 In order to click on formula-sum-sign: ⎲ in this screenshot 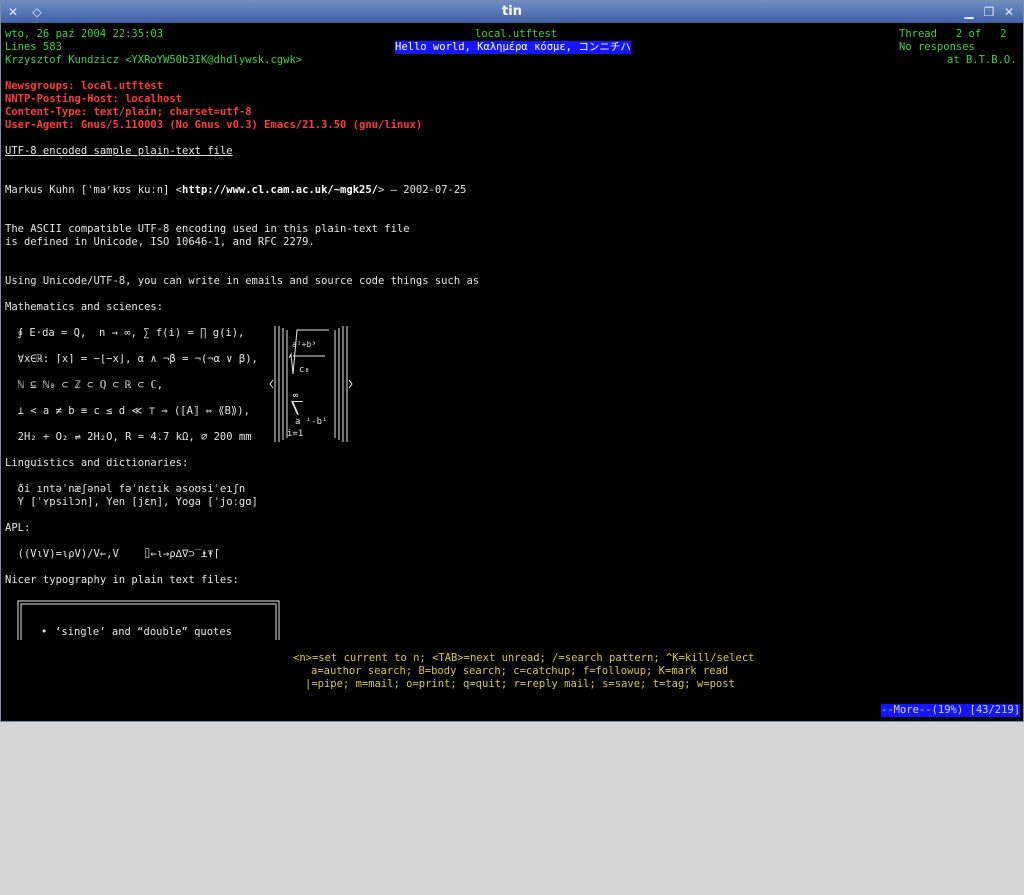, I will do `click(297, 408)`.